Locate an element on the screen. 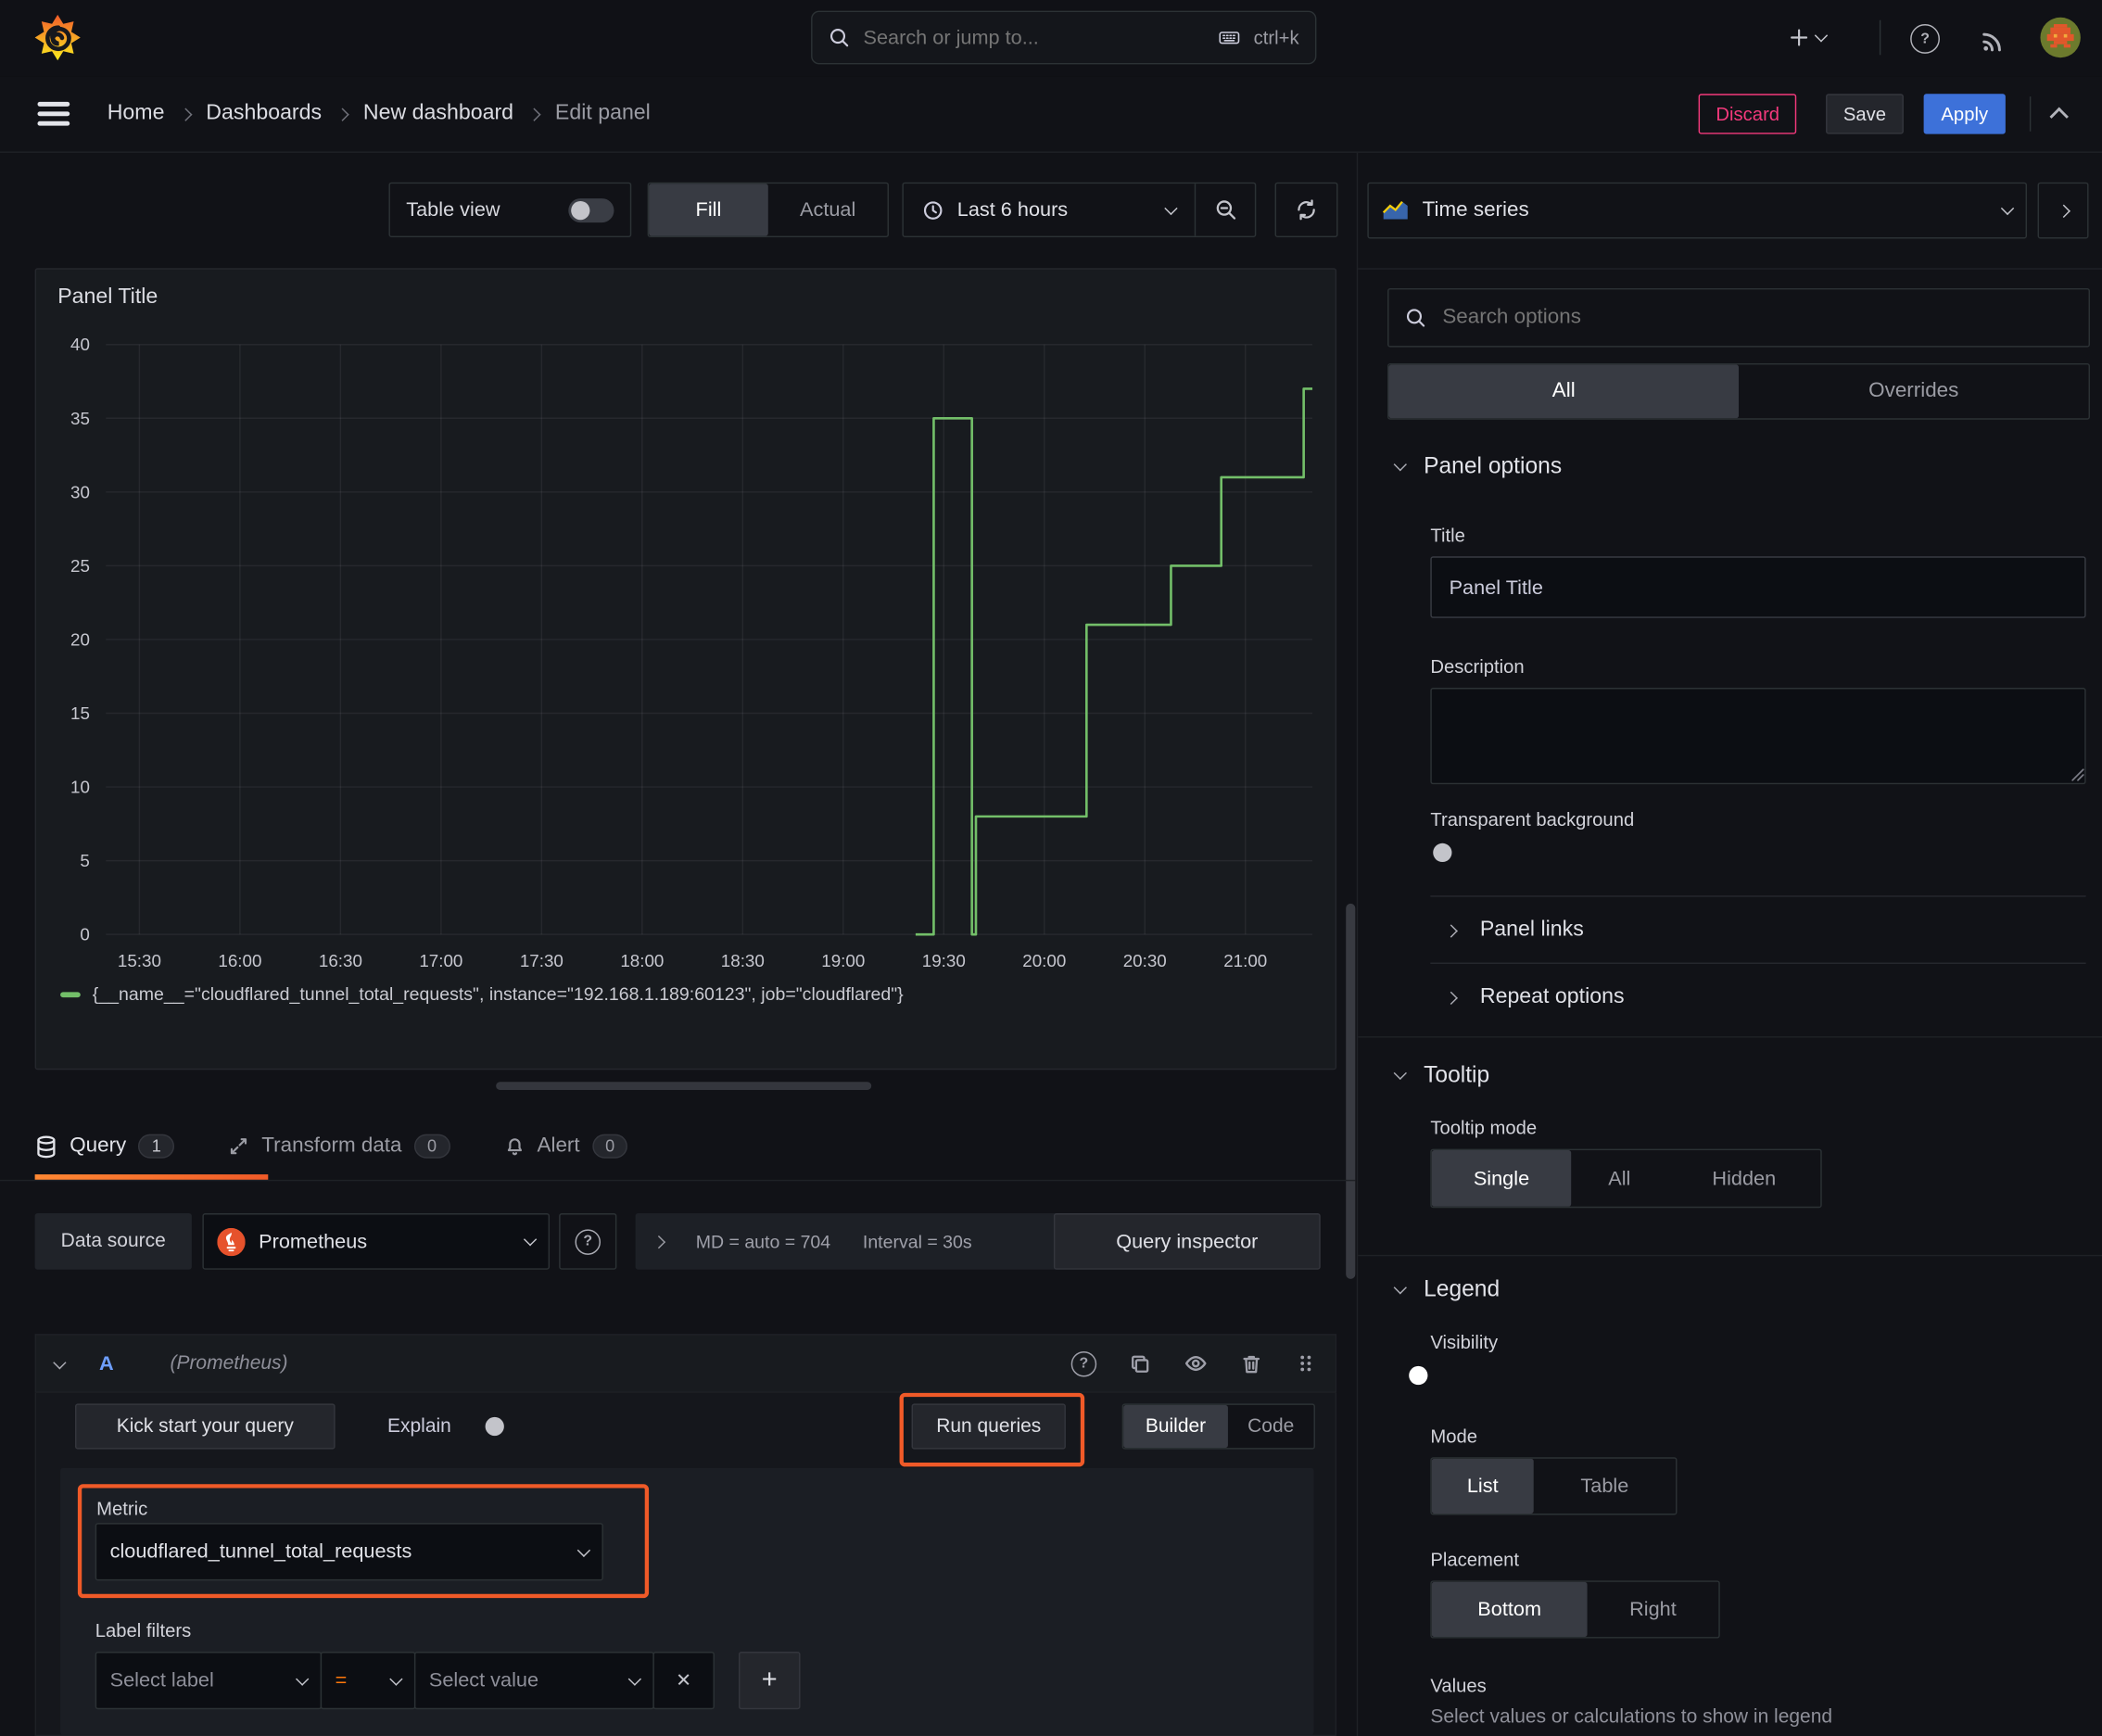  visibility-label: Visibility is located at coordinates (1464, 1342).